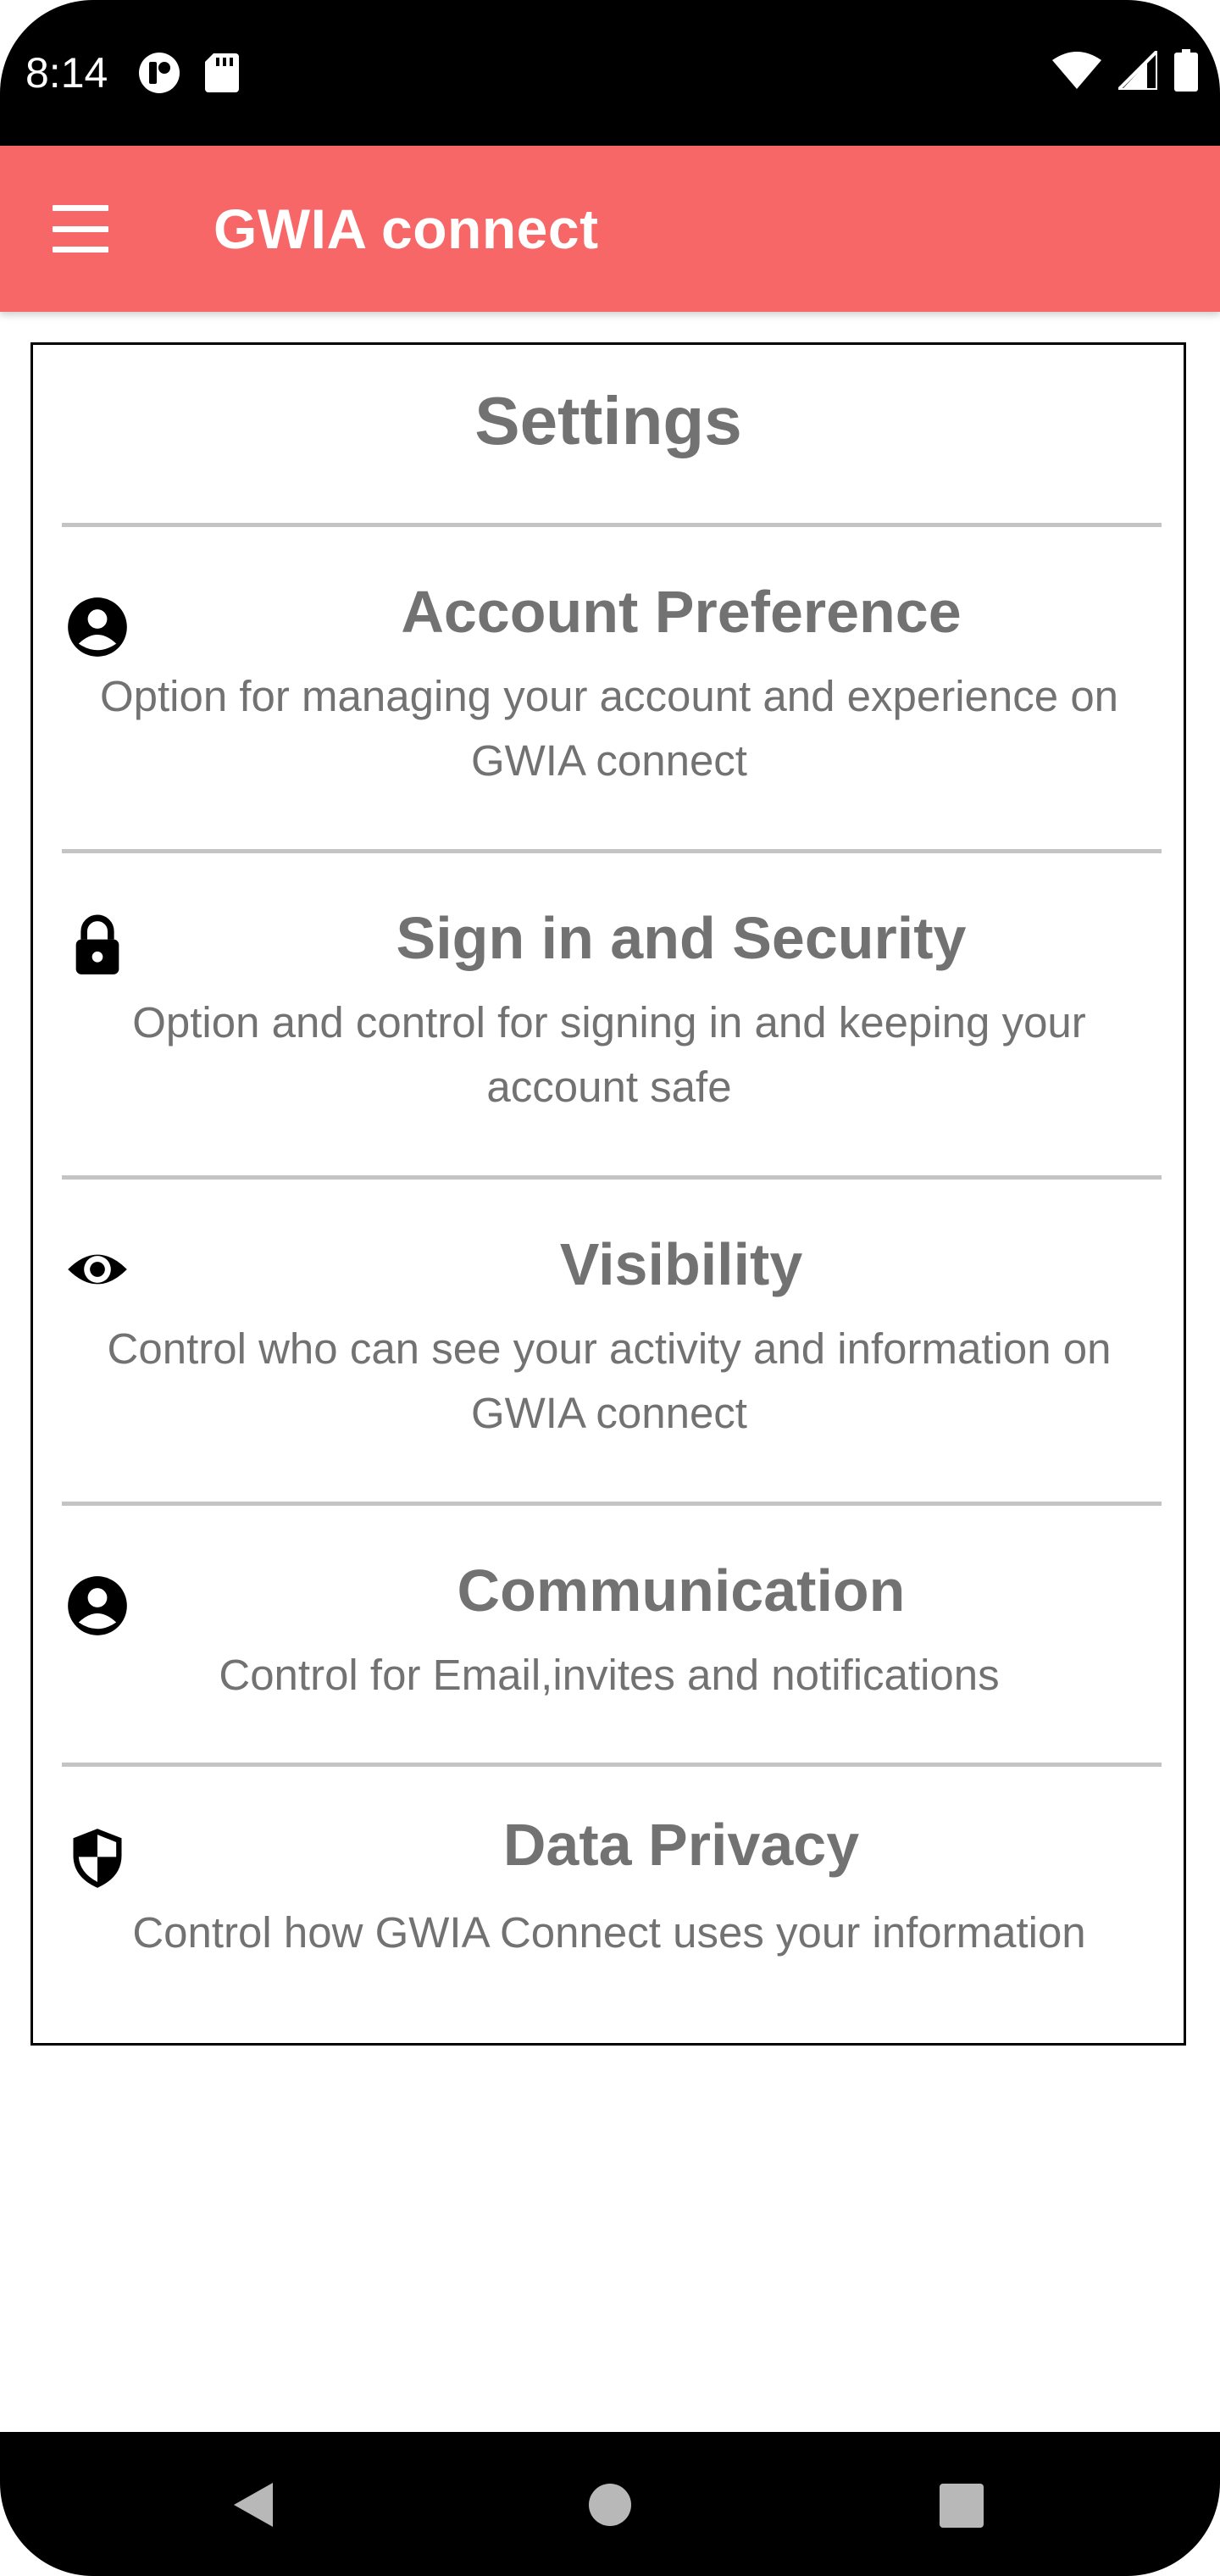 This screenshot has width=1220, height=2576. What do you see at coordinates (1137, 70) in the screenshot?
I see `cell-signal-icon` at bounding box center [1137, 70].